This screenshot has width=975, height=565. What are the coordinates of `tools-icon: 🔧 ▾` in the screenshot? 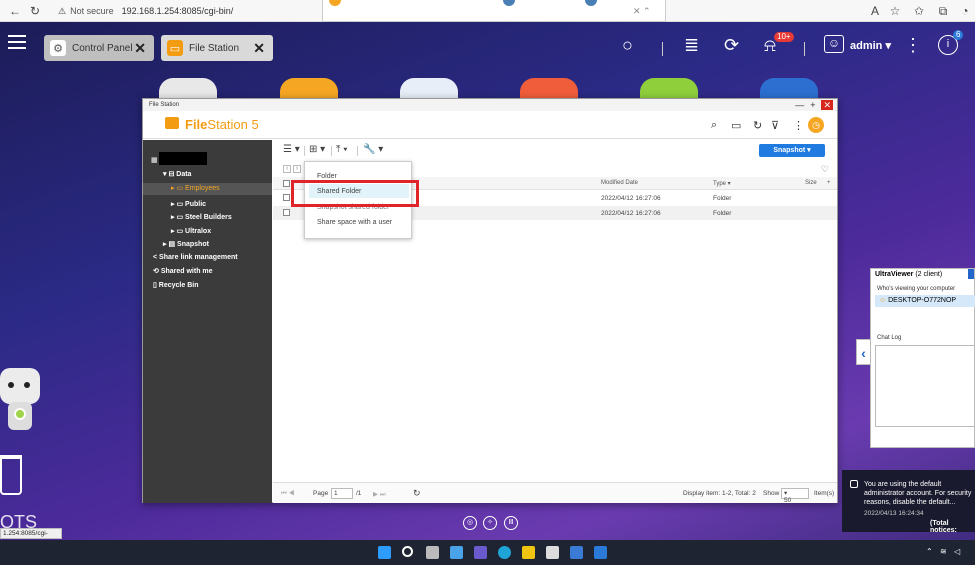 It's located at (373, 149).